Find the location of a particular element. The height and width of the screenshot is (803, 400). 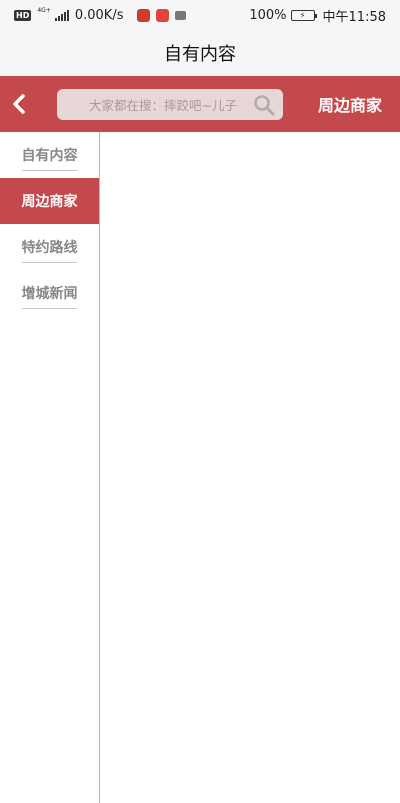

network-type: 4G+ is located at coordinates (44, 10).